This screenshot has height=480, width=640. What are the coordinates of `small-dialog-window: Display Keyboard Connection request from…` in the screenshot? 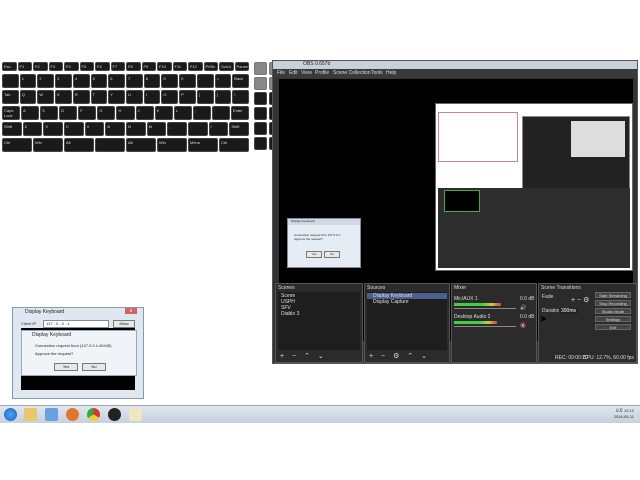 It's located at (324, 243).